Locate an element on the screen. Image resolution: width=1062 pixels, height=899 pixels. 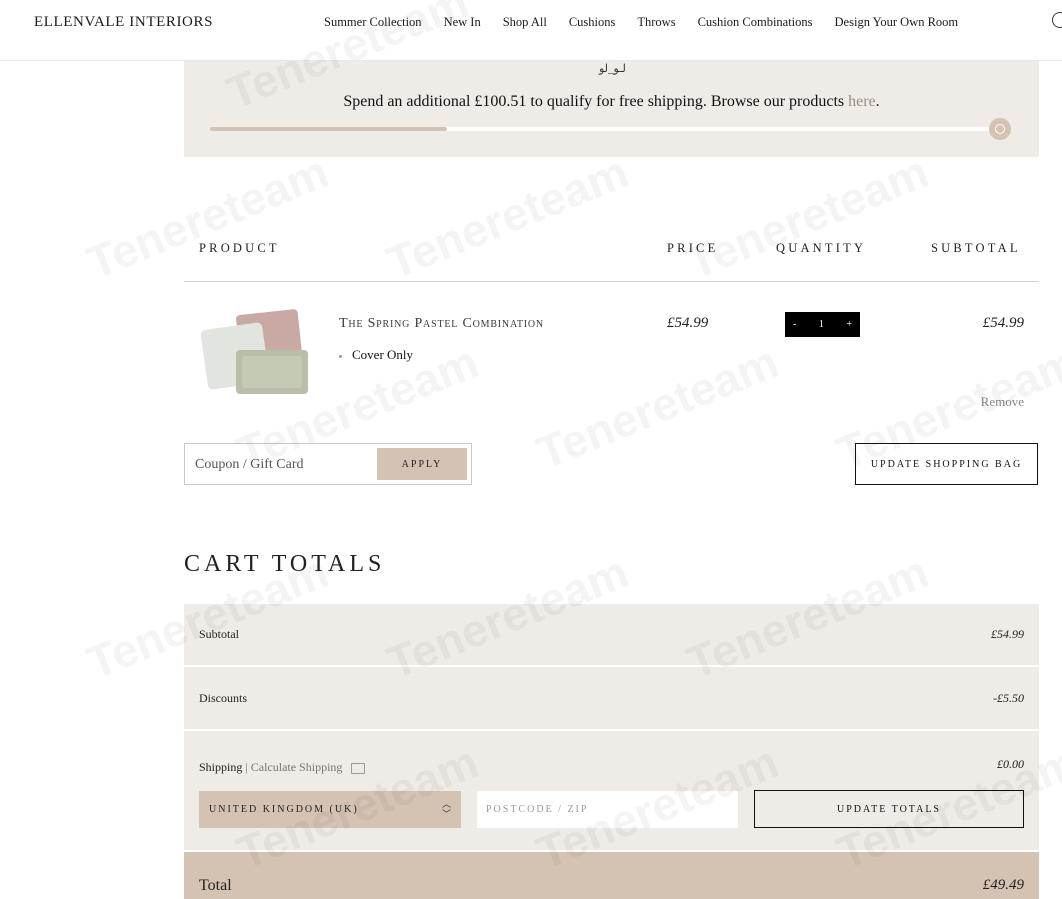
discounts-label: Discounts is located at coordinates (223, 698).